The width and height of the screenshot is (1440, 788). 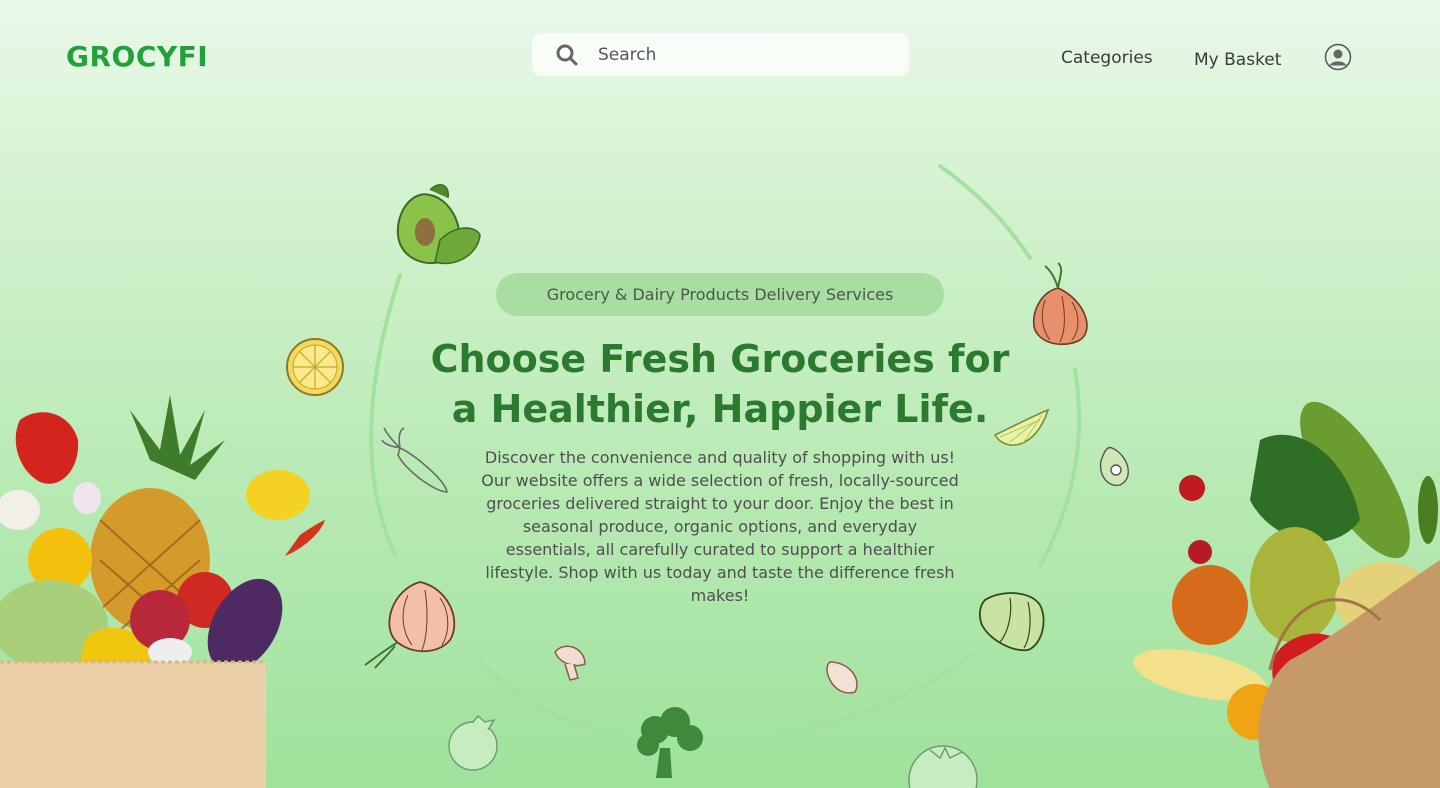 I want to click on hero-headline-line-2: a Healthier, Happier Life., so click(x=720, y=409).